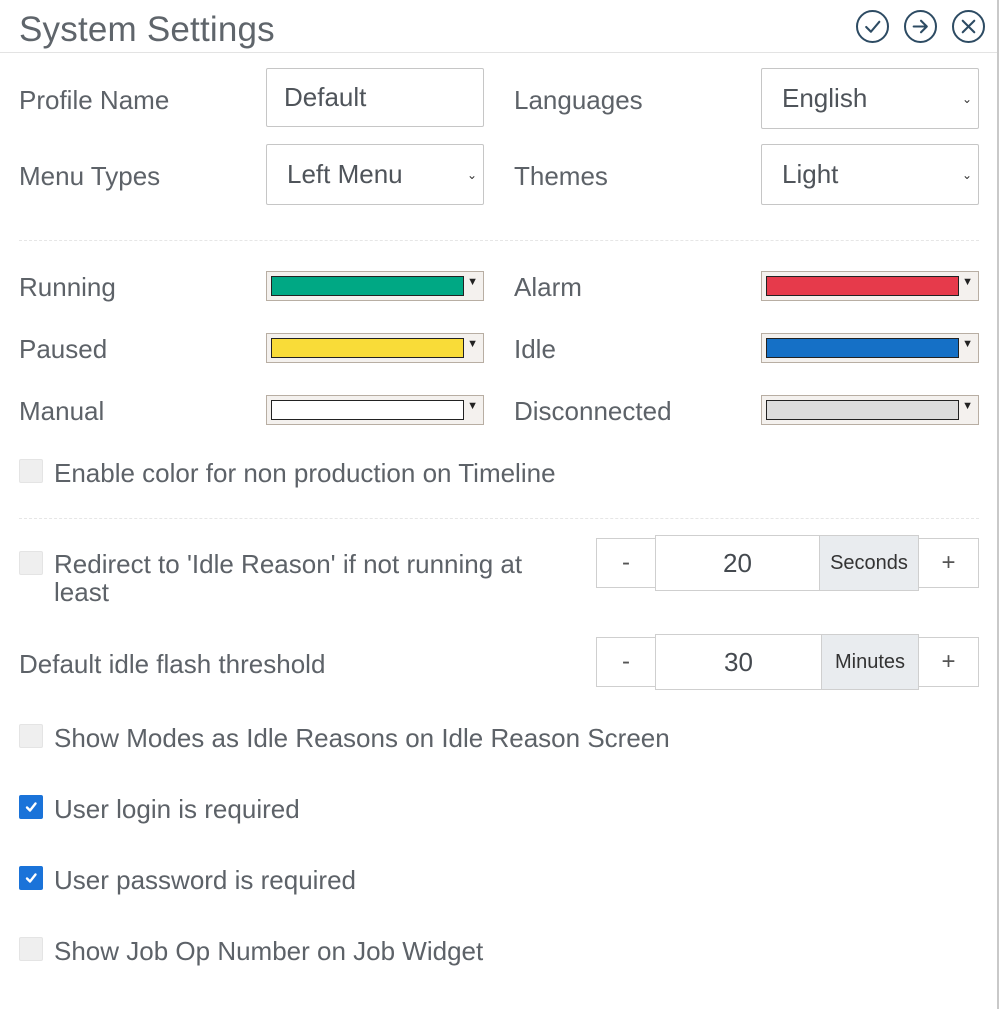  I want to click on password-required-checkbox, so click(31, 878).